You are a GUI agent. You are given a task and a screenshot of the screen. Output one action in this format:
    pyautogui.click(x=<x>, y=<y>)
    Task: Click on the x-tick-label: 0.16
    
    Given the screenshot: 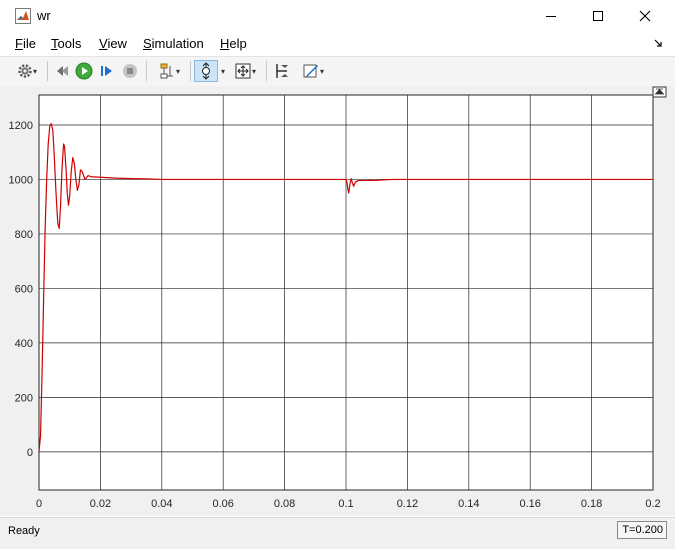 What is the action you would take?
    pyautogui.click(x=529, y=504)
    